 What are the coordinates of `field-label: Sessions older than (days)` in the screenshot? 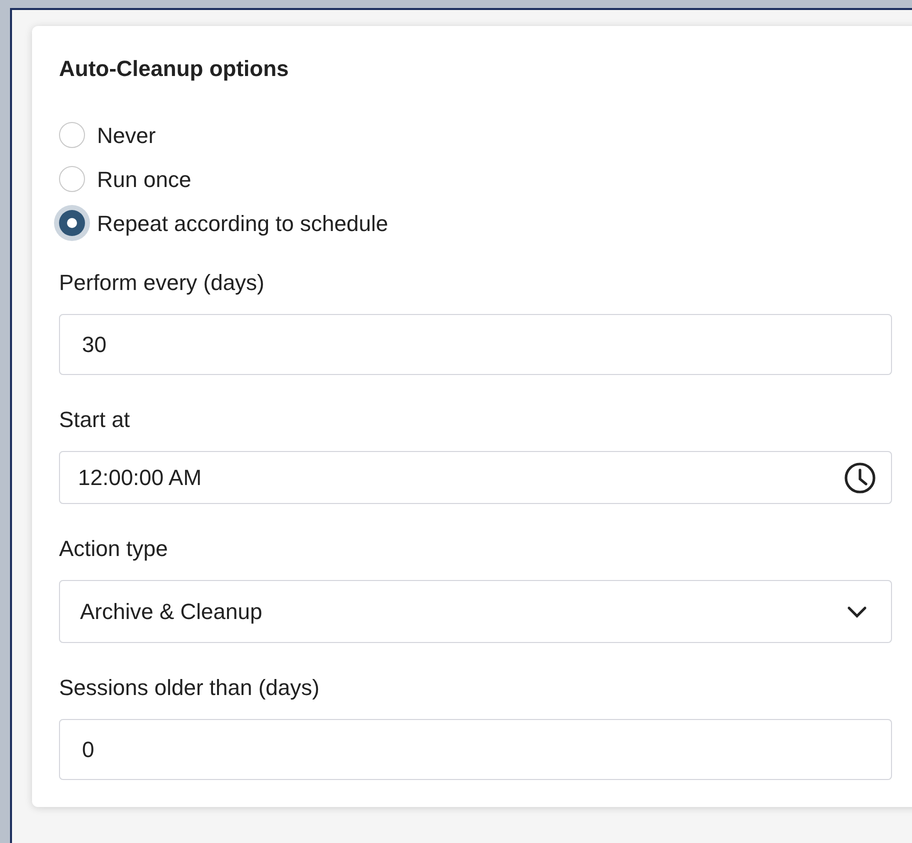 It's located at (189, 688).